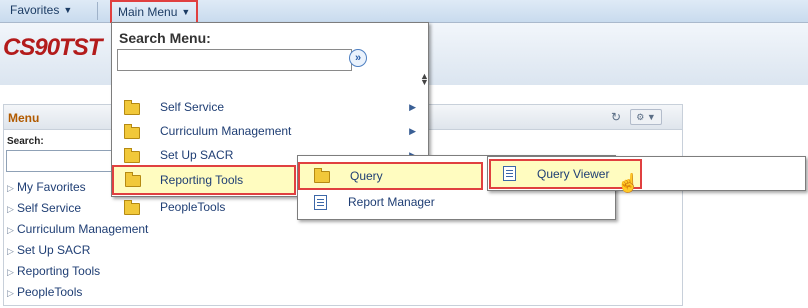 Image resolution: width=808 pixels, height=308 pixels. I want to click on tree-item-label: Self Service, so click(49, 208).